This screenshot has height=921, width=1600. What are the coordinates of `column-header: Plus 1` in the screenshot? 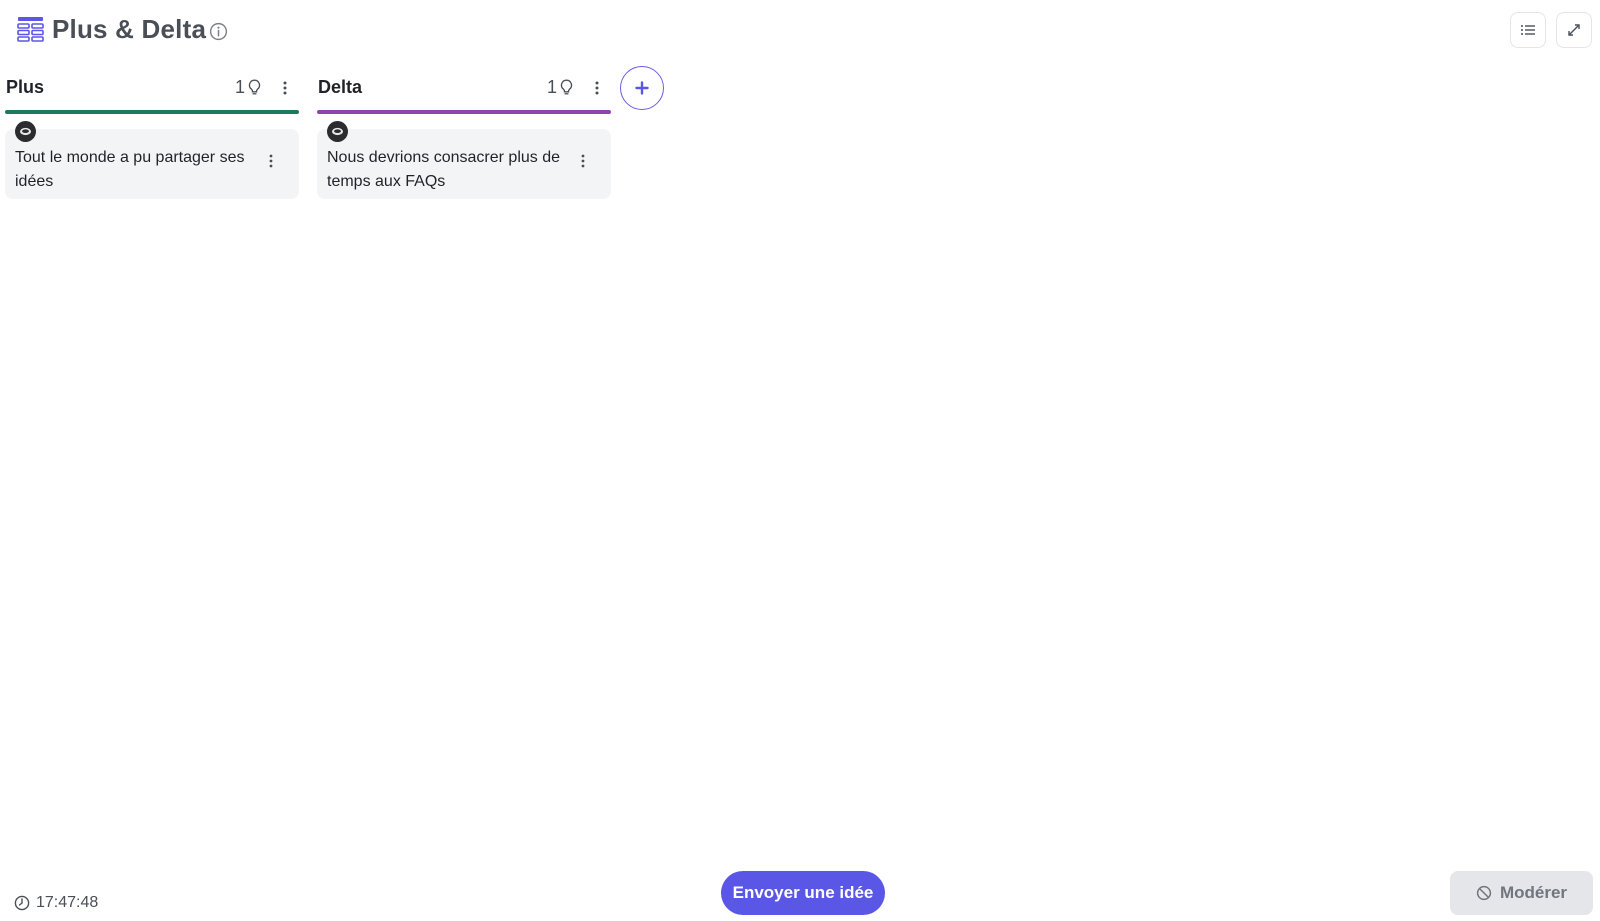 It's located at (152, 90).